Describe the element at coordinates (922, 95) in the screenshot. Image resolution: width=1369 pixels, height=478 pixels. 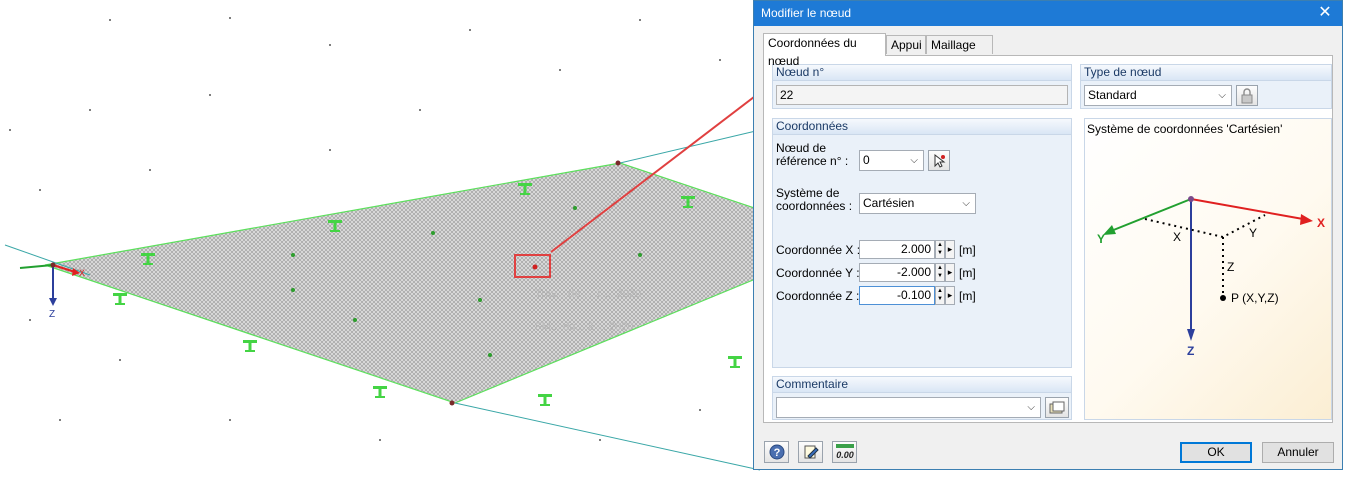
I see `node-number-field: 22` at that location.